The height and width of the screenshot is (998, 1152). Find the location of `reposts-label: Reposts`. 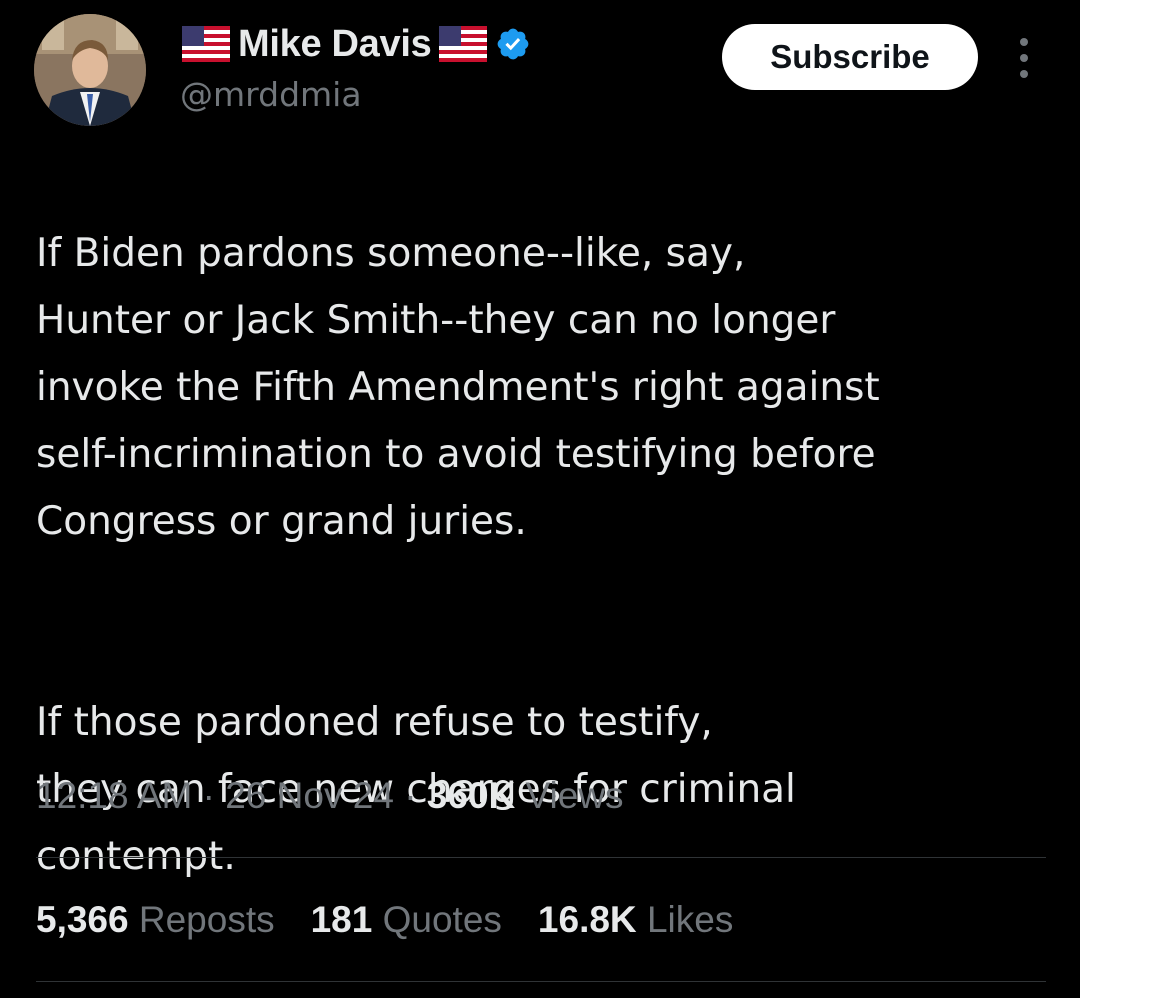

reposts-label: Reposts is located at coordinates (206, 919).